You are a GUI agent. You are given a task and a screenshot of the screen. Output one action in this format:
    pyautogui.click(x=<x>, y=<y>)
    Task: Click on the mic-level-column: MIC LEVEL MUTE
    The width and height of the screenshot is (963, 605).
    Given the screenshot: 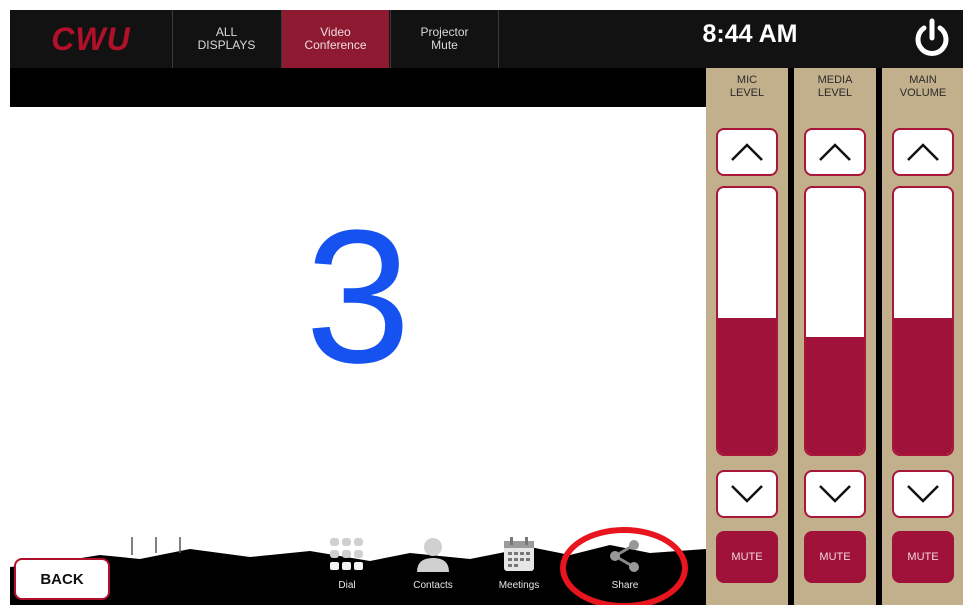 What is the action you would take?
    pyautogui.click(x=747, y=336)
    